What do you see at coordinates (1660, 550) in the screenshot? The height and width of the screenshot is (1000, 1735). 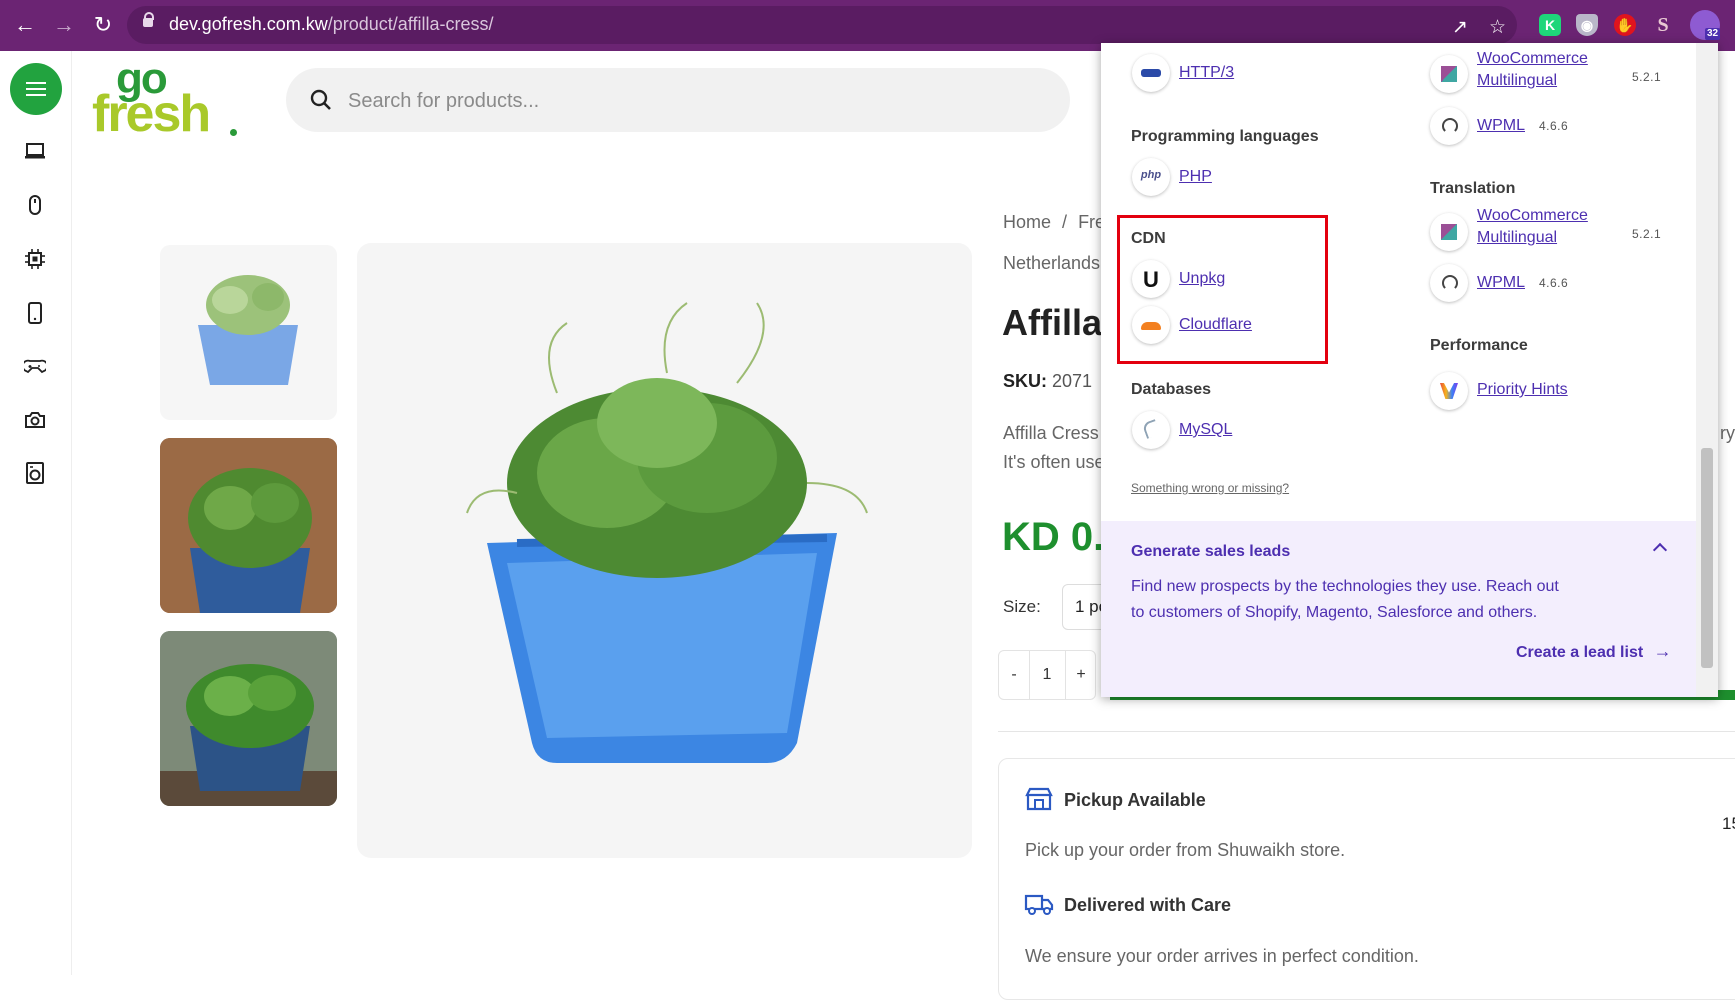 I see `collapse-chevron-icon` at bounding box center [1660, 550].